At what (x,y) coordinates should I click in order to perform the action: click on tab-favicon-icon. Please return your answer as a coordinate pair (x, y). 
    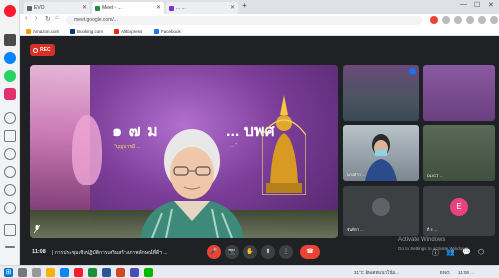
    Looking at the image, I should click on (171, 8).